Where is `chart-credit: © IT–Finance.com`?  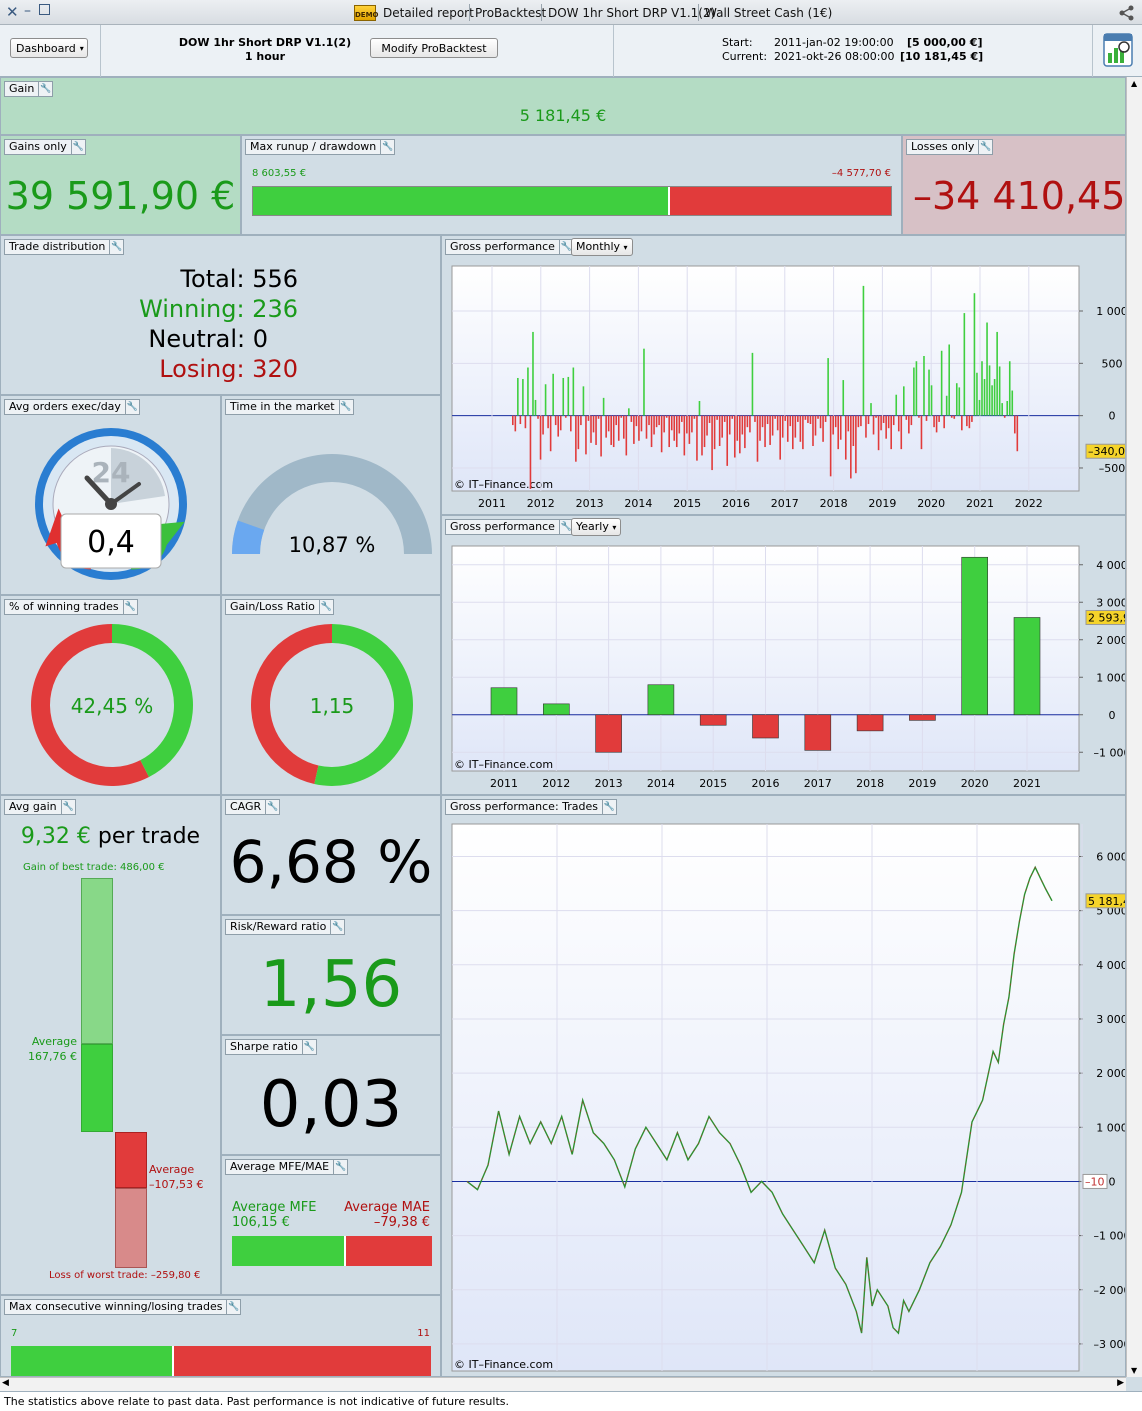
chart-credit: © IT–Finance.com is located at coordinates (503, 484).